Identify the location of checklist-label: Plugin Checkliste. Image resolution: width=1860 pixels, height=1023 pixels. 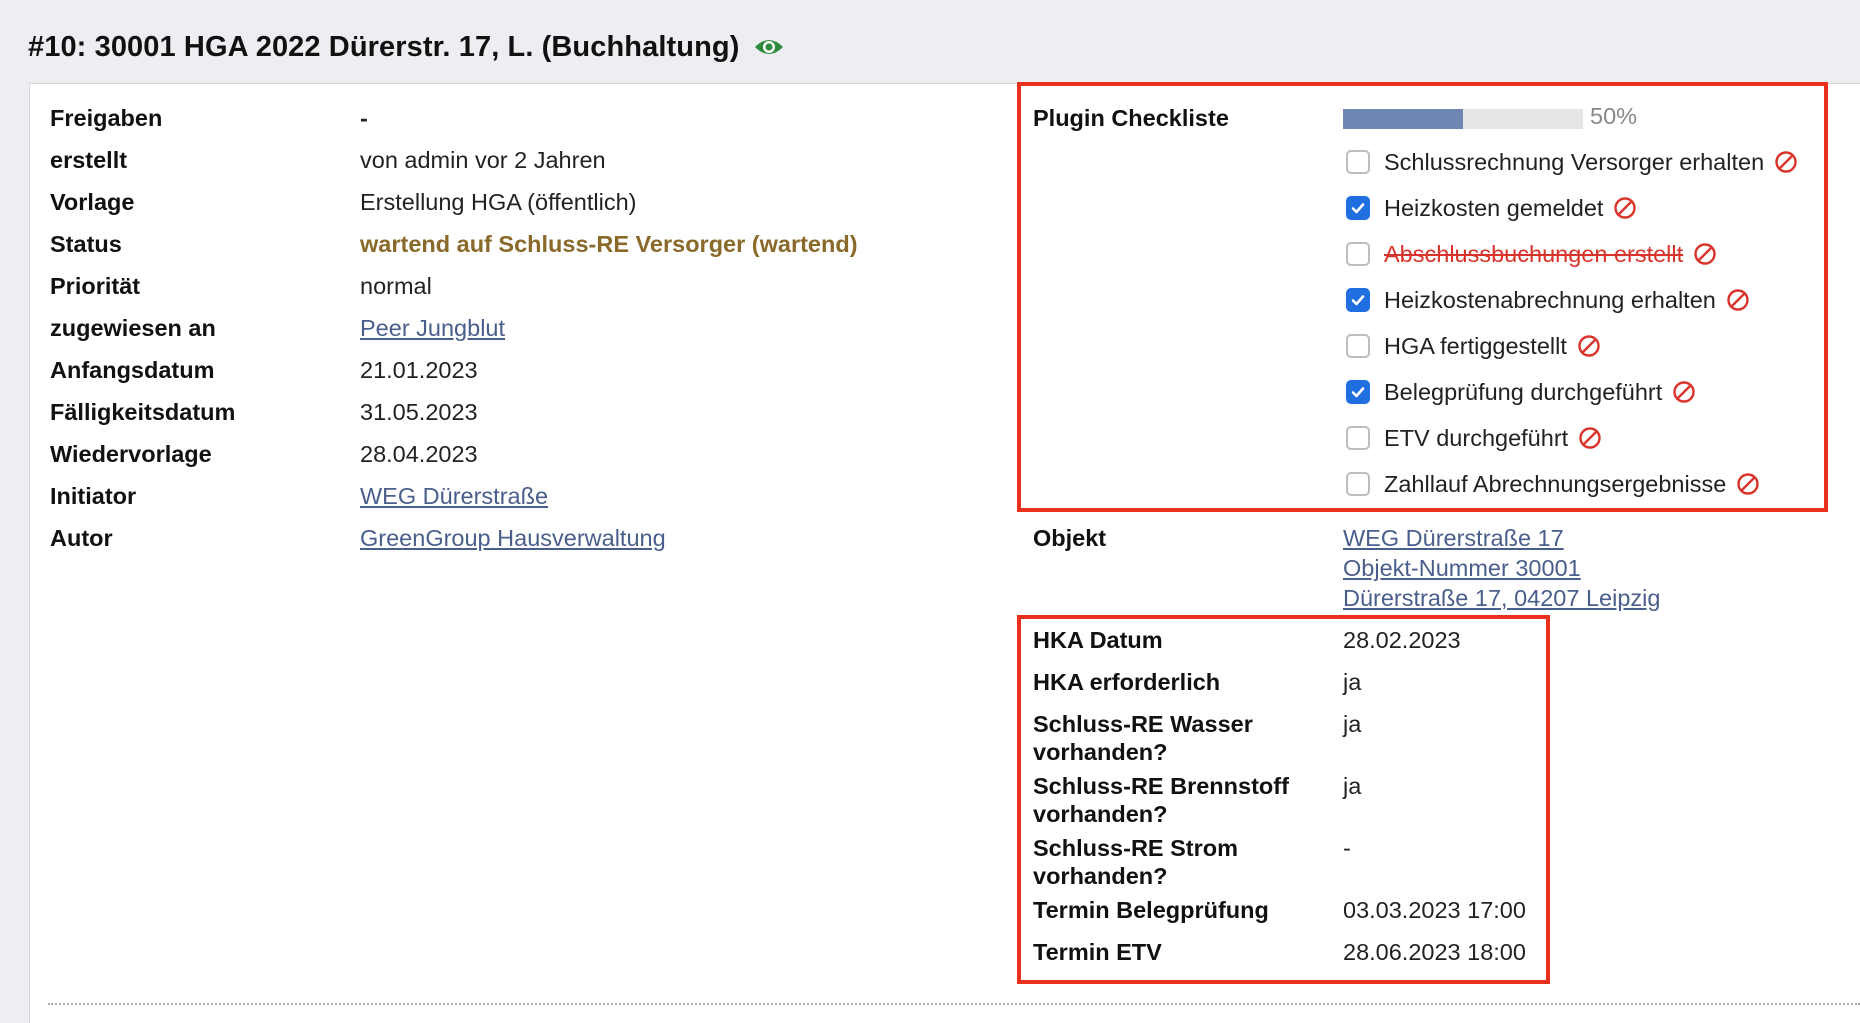
(1131, 118).